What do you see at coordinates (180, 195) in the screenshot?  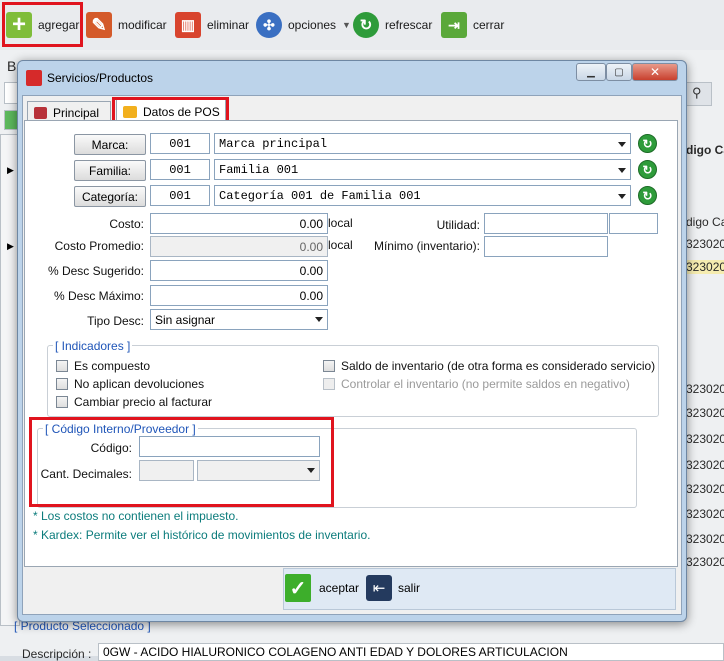 I see `category-code-field: 001` at bounding box center [180, 195].